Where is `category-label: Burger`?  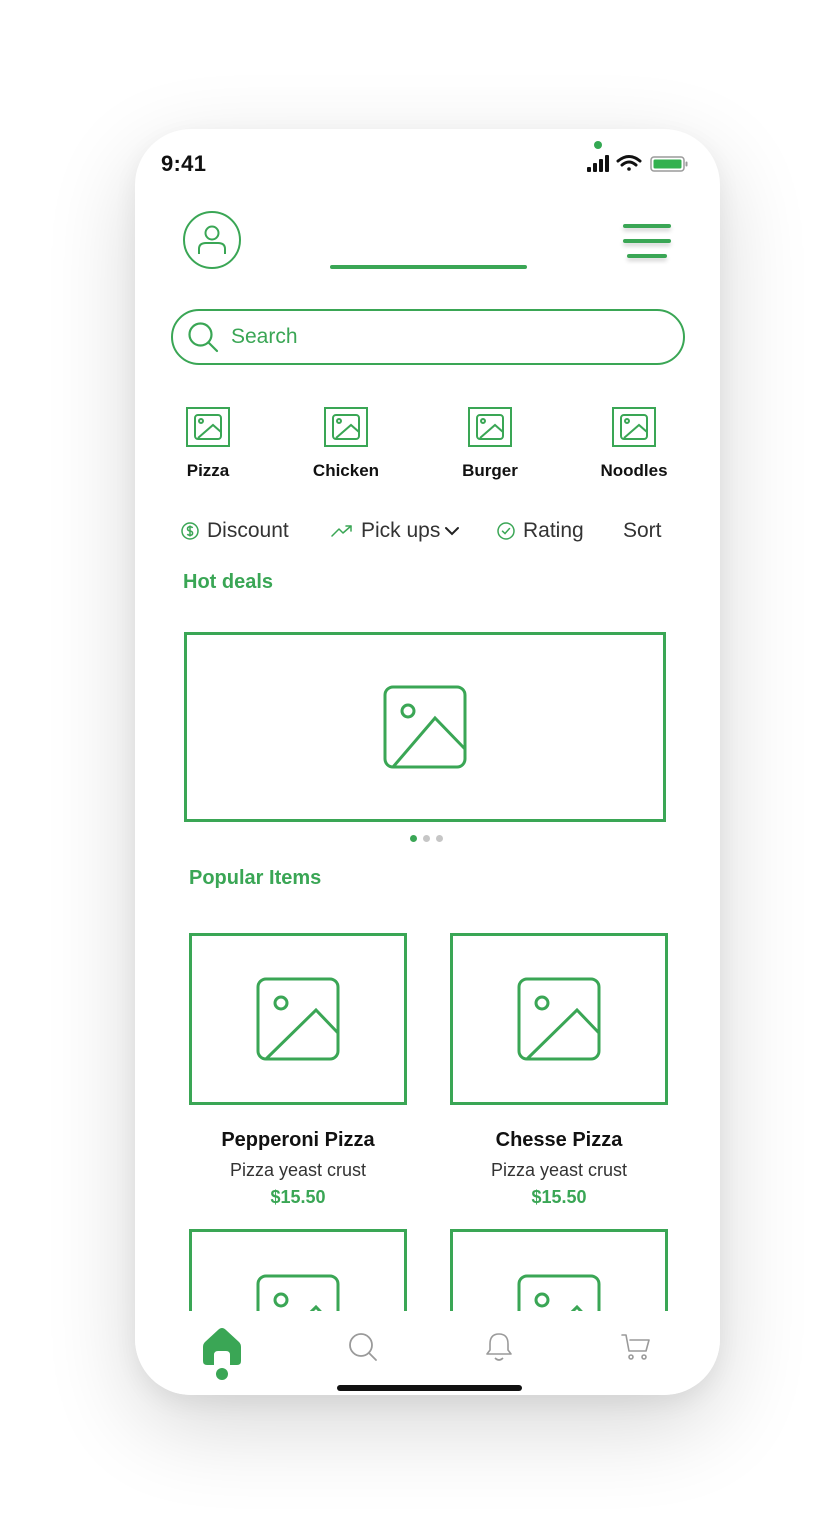 category-label: Burger is located at coordinates (490, 470).